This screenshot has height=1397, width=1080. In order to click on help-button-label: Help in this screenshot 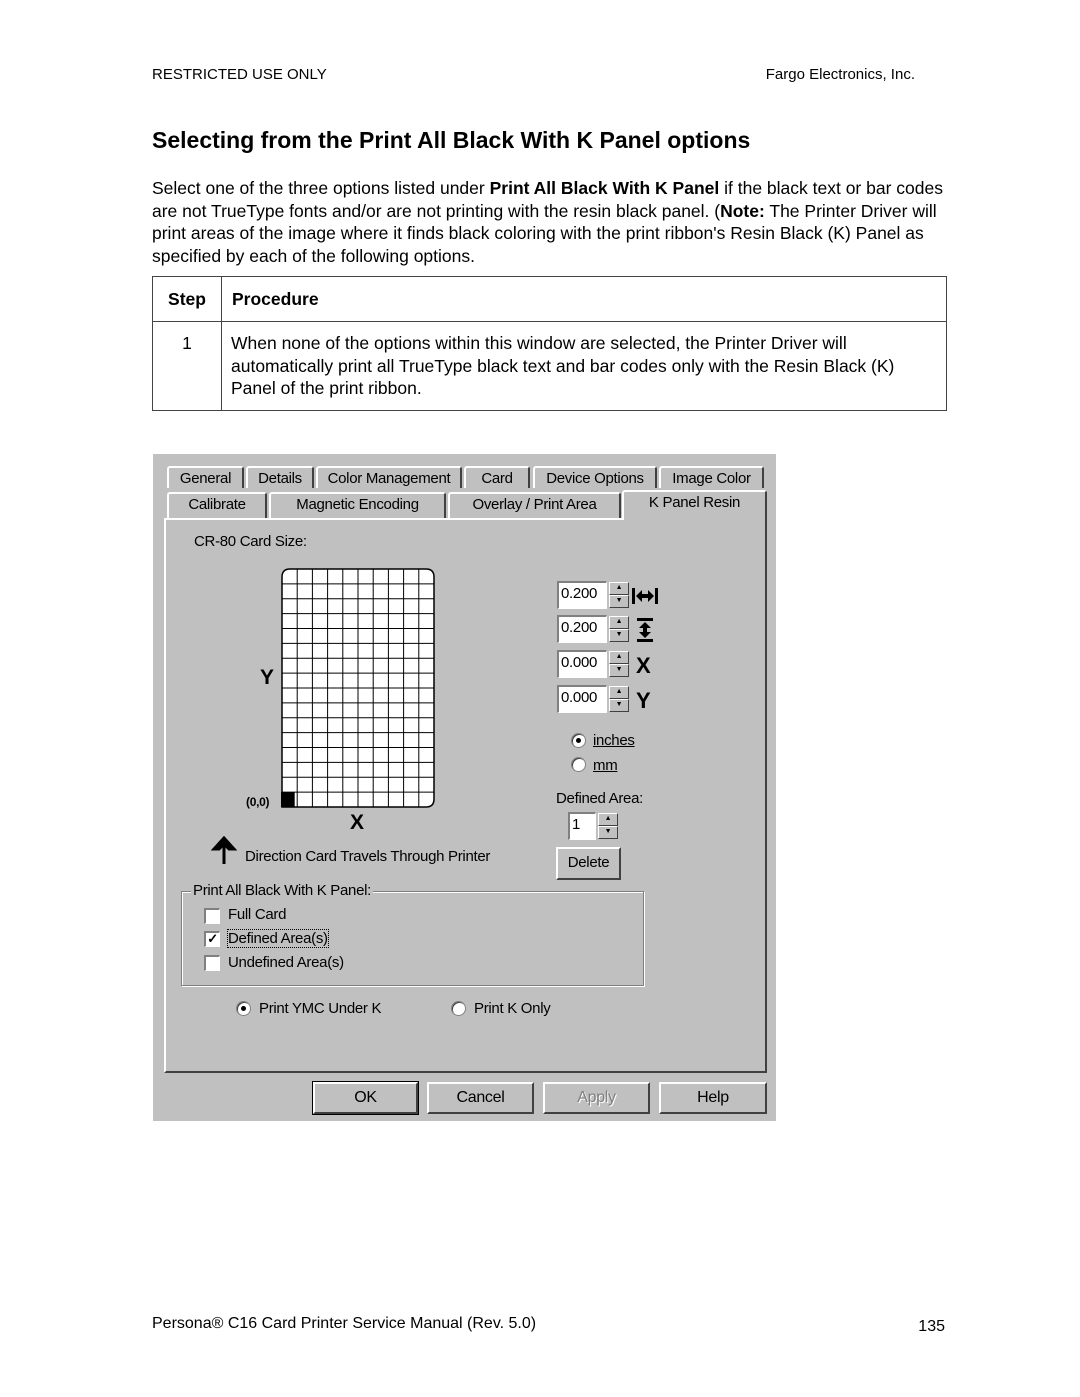, I will do `click(713, 1097)`.